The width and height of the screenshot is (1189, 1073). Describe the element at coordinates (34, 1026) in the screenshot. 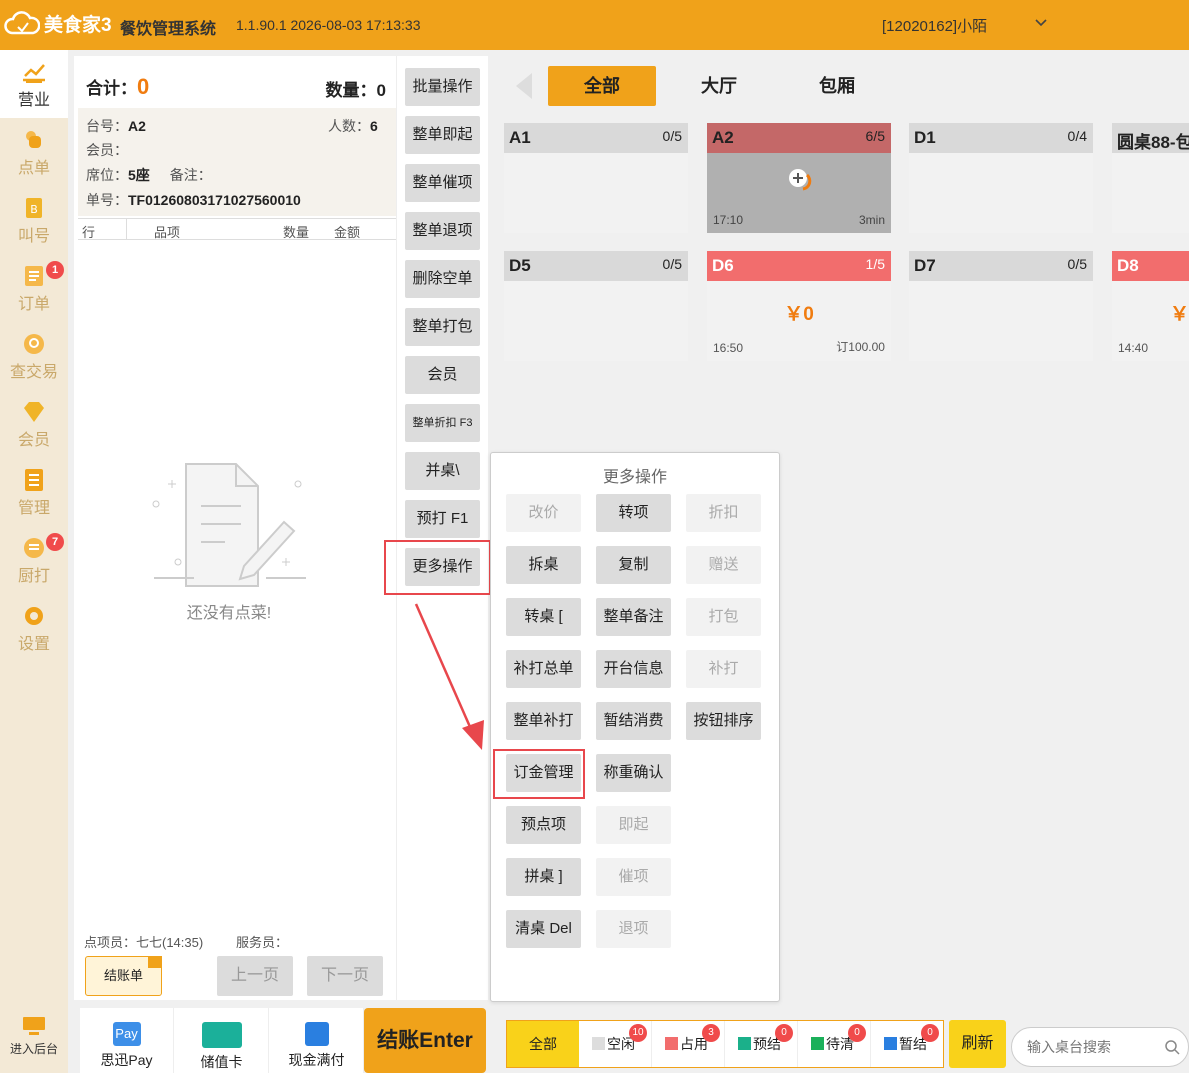

I see `monitor-icon` at that location.